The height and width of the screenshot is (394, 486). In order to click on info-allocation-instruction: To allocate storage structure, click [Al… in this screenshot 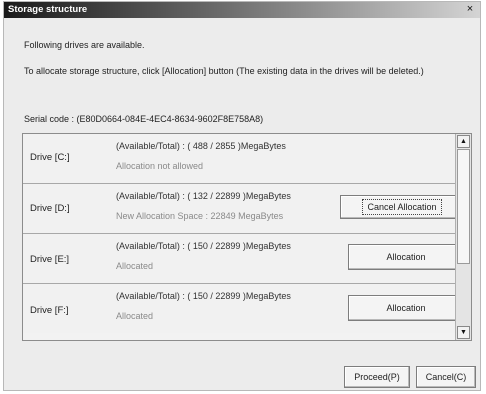, I will do `click(224, 71)`.